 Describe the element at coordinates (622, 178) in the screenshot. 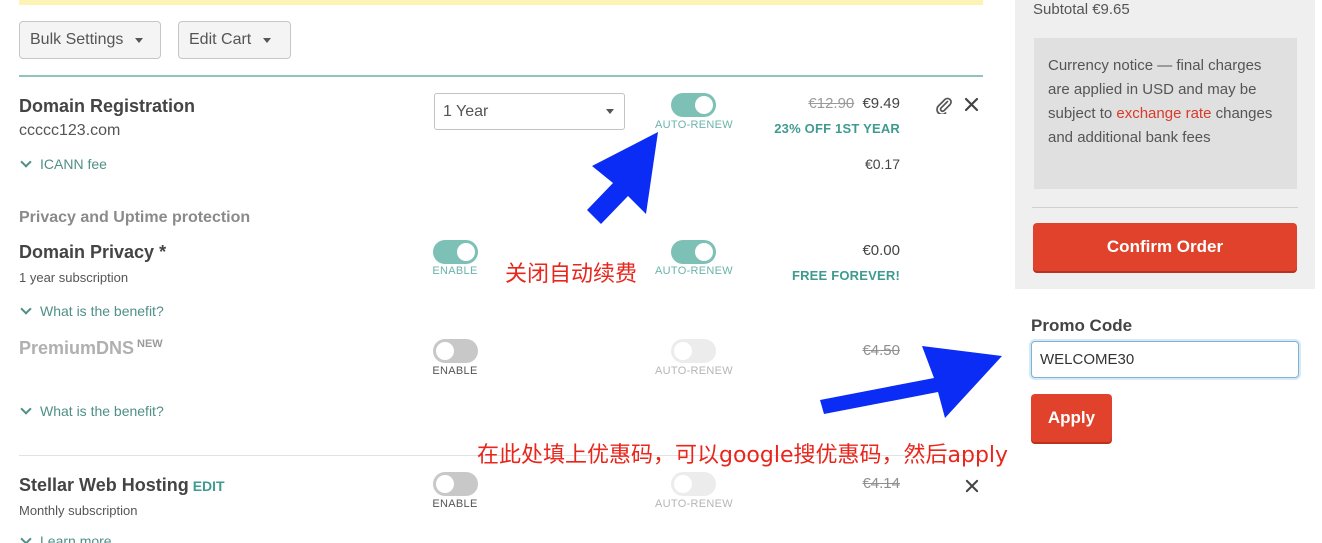

I see `annotation-arrow-up` at that location.